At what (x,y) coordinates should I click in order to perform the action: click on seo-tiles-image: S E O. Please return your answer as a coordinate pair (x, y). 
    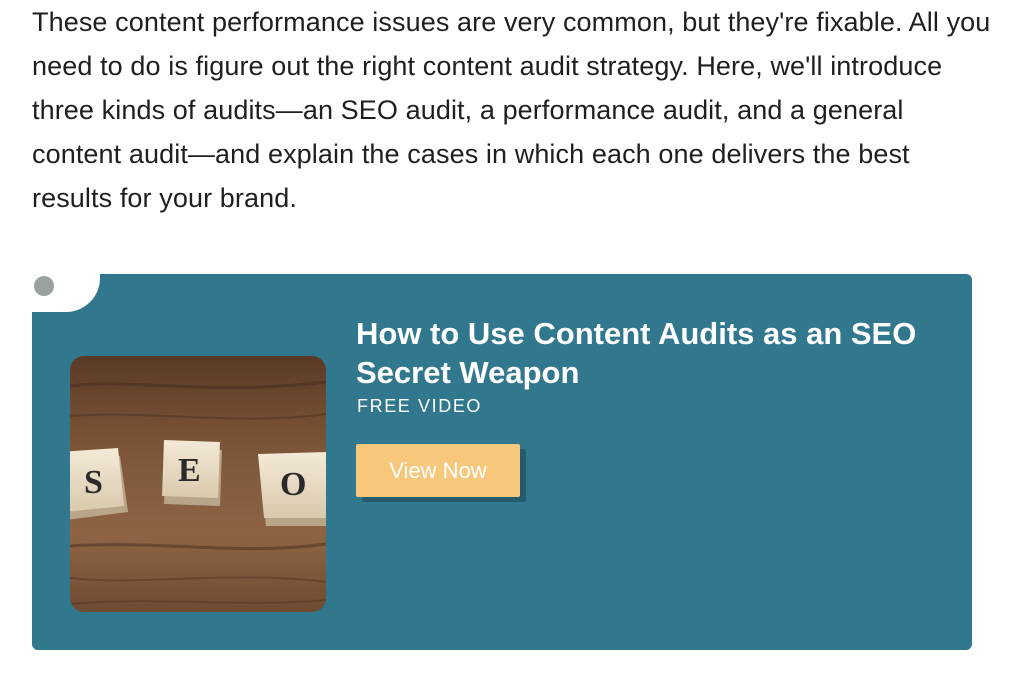
    Looking at the image, I should click on (198, 484).